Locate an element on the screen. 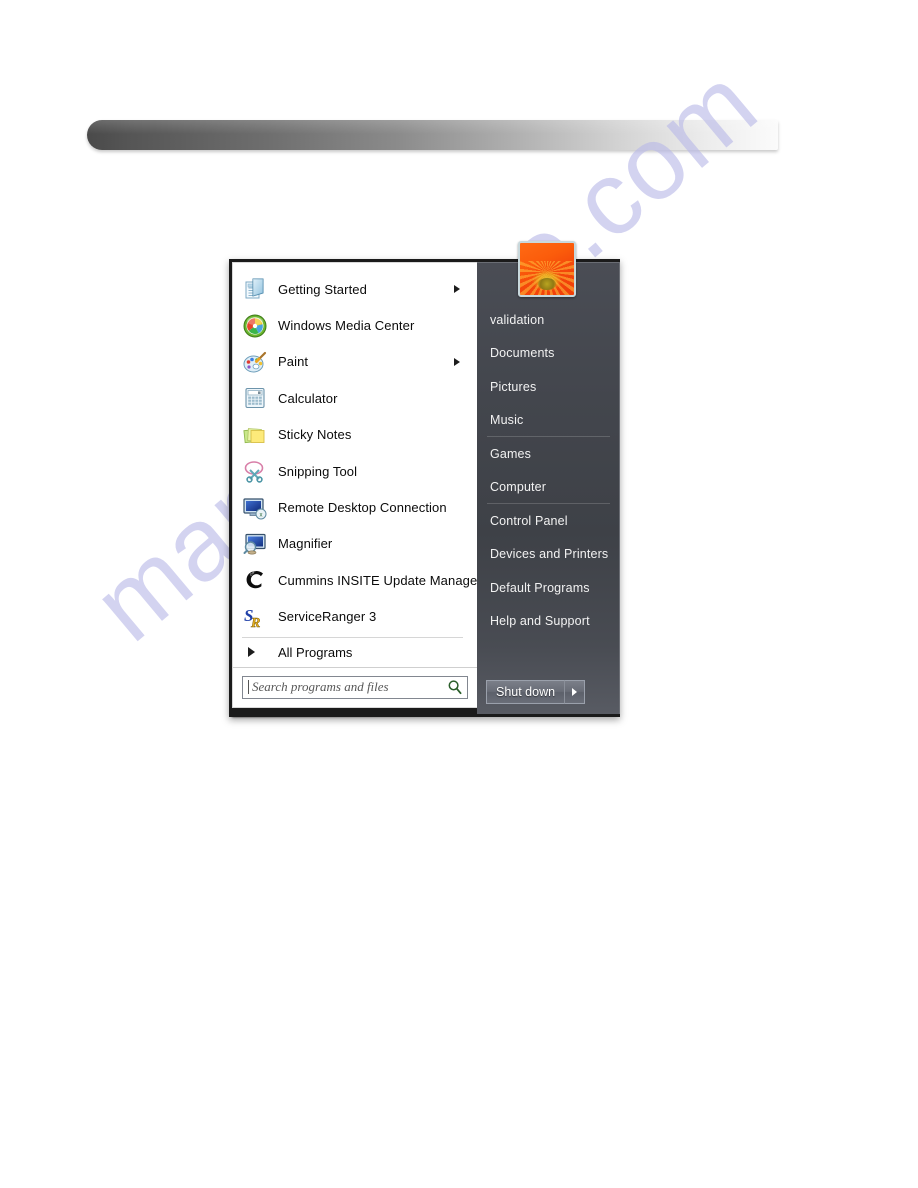 The height and width of the screenshot is (1188, 918). shutdown-area: Shut down is located at coordinates (548, 692).